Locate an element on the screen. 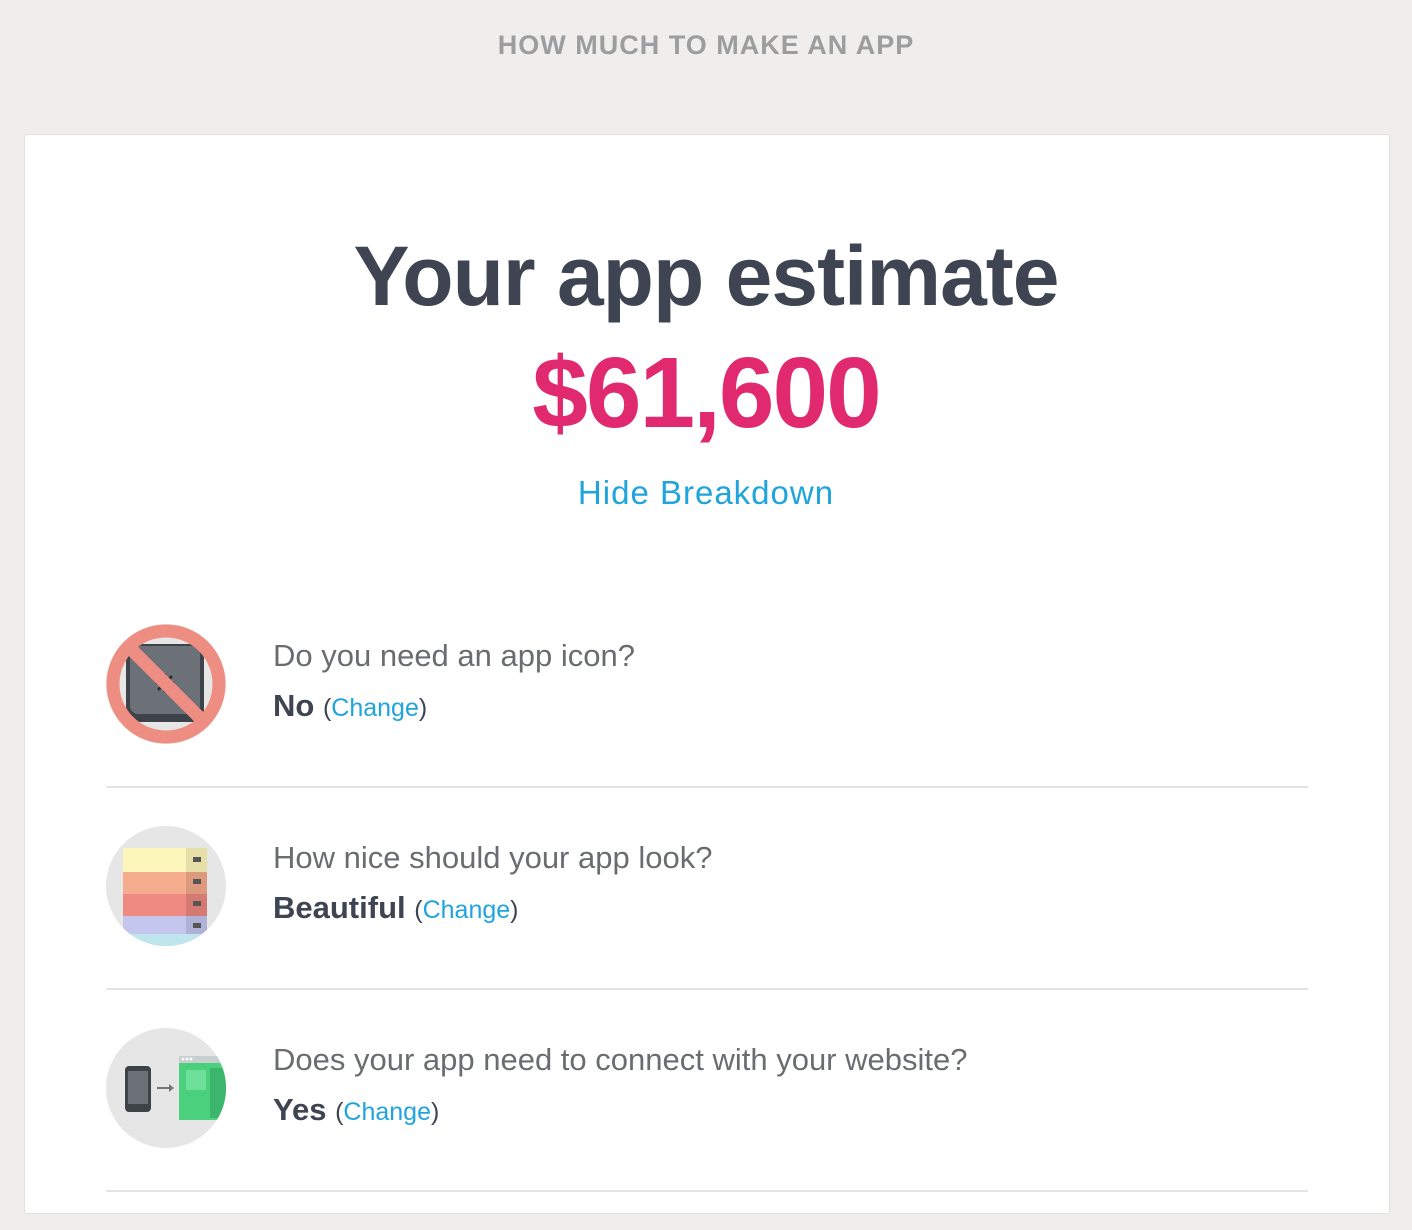 The height and width of the screenshot is (1230, 1412). hide-breakdown-link: Hide Breakdown is located at coordinates (706, 493).